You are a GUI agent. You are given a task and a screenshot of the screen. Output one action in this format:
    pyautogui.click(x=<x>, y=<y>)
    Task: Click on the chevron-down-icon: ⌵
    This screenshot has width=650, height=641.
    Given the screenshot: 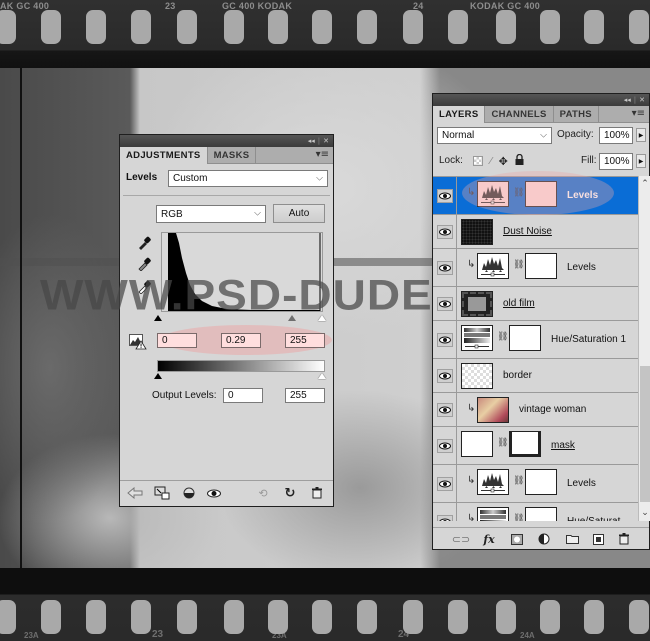 What is the action you would take?
    pyautogui.click(x=257, y=212)
    